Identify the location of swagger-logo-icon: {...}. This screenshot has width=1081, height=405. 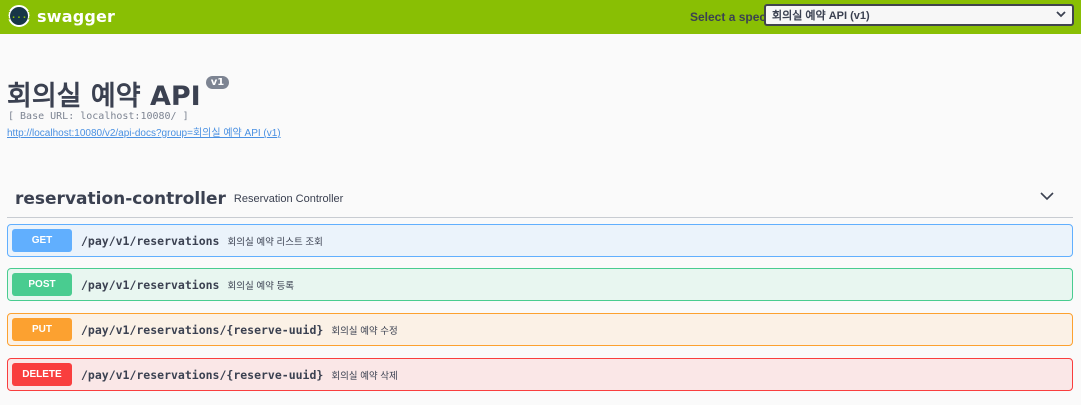
(19, 16).